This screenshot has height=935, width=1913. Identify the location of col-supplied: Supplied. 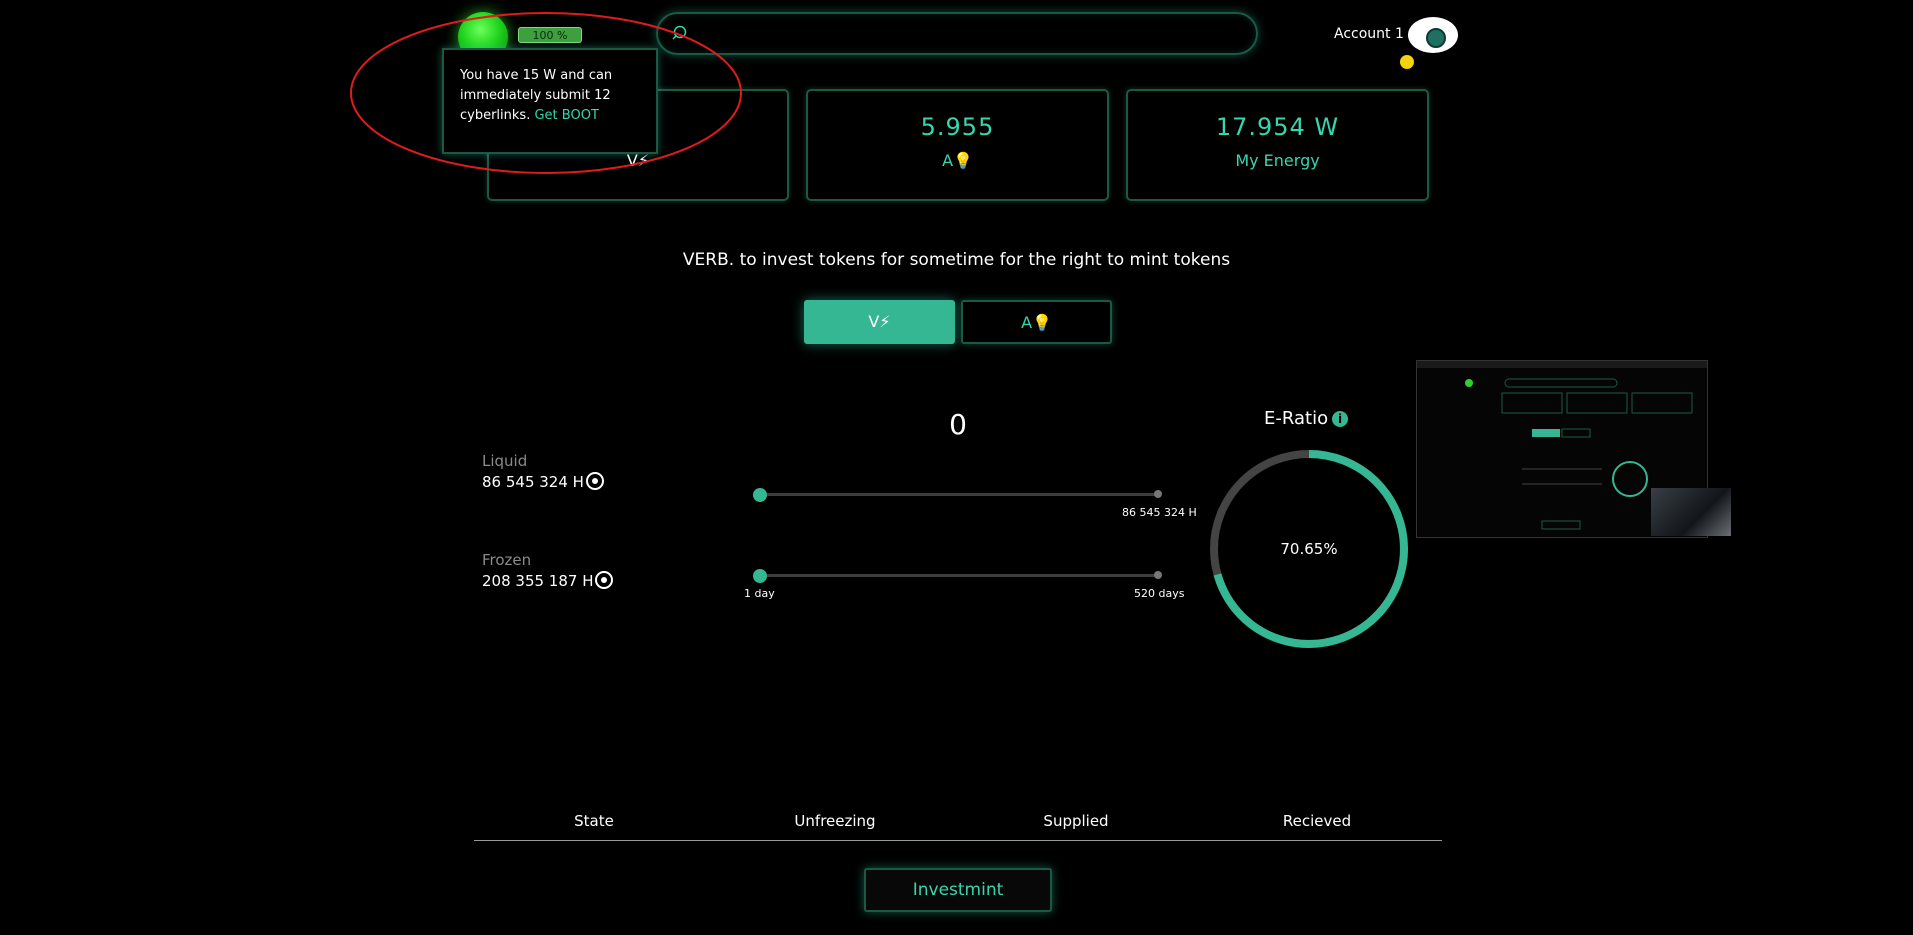
(1076, 821).